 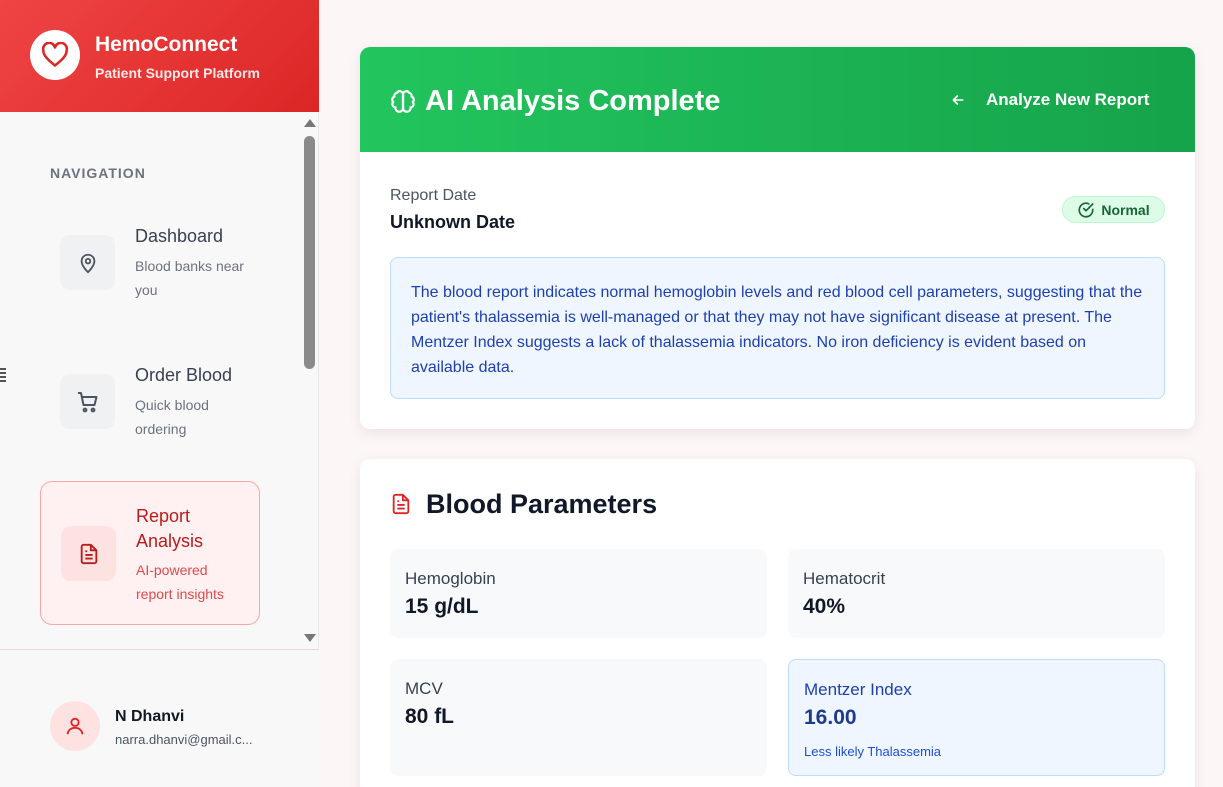 I want to click on cart-icon, so click(x=87, y=401).